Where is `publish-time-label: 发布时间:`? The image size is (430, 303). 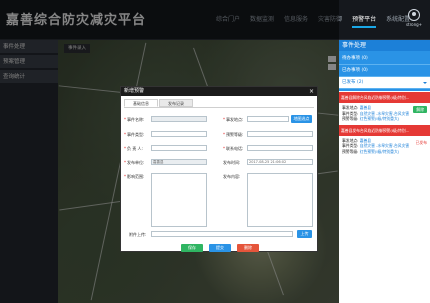 publish-time-label: 发布时间: is located at coordinates (232, 162).